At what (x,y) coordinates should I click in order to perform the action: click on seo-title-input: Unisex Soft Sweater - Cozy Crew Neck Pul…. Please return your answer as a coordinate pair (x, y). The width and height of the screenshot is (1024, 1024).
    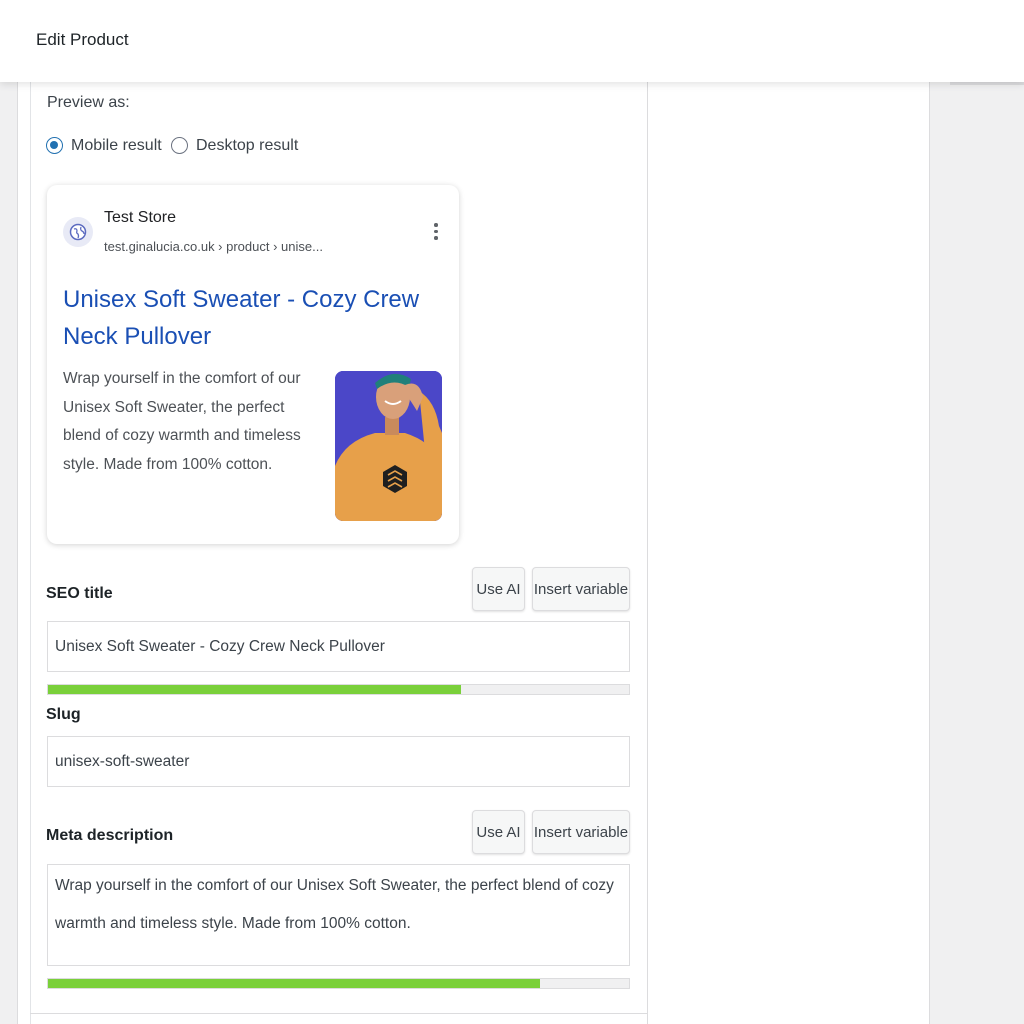
    Looking at the image, I should click on (338, 646).